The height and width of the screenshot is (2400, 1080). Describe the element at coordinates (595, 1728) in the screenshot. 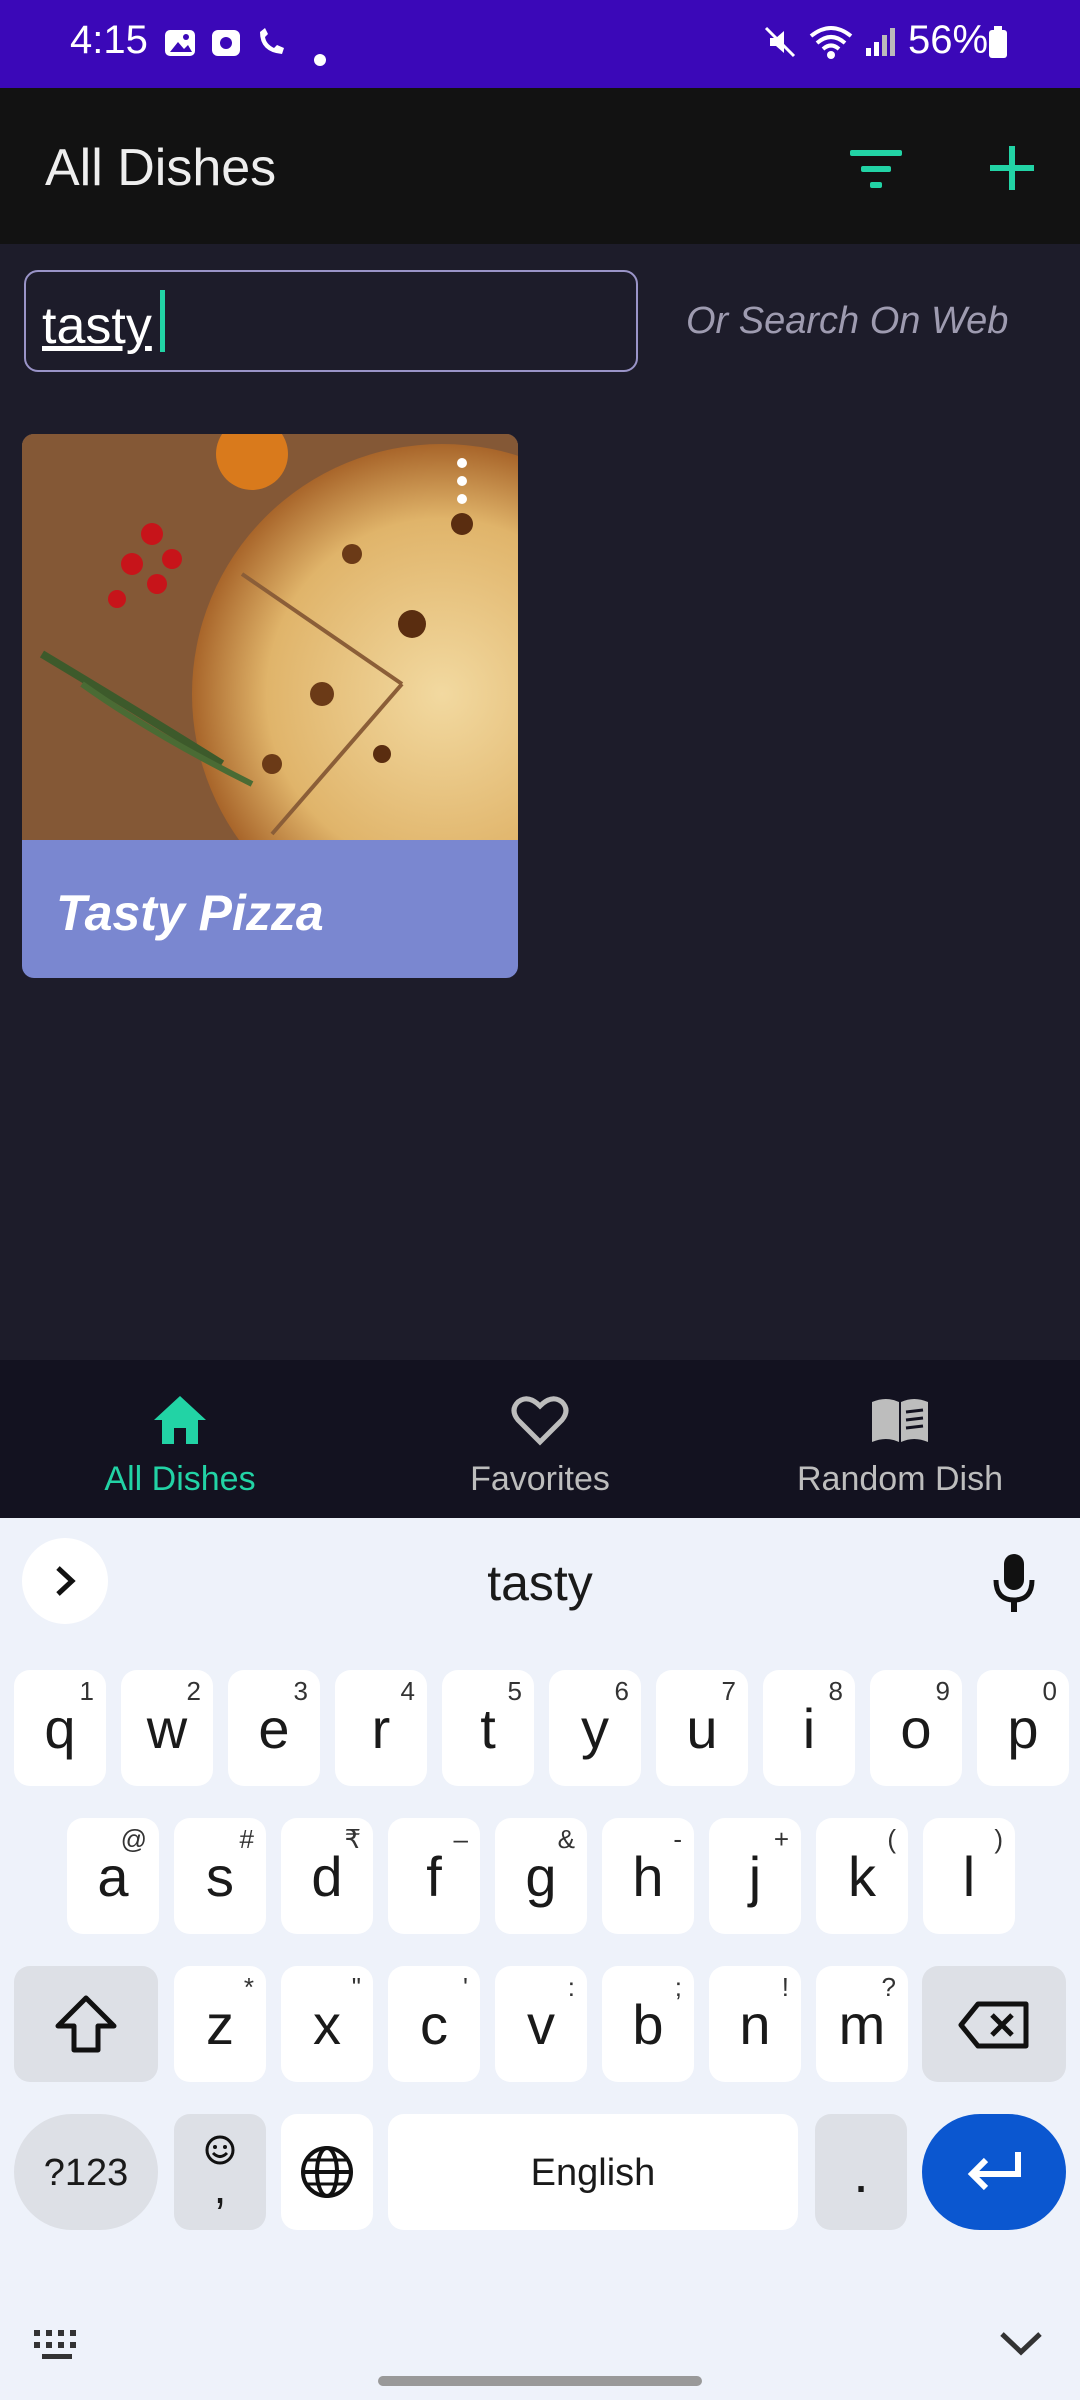

I see `key-y: y6` at that location.